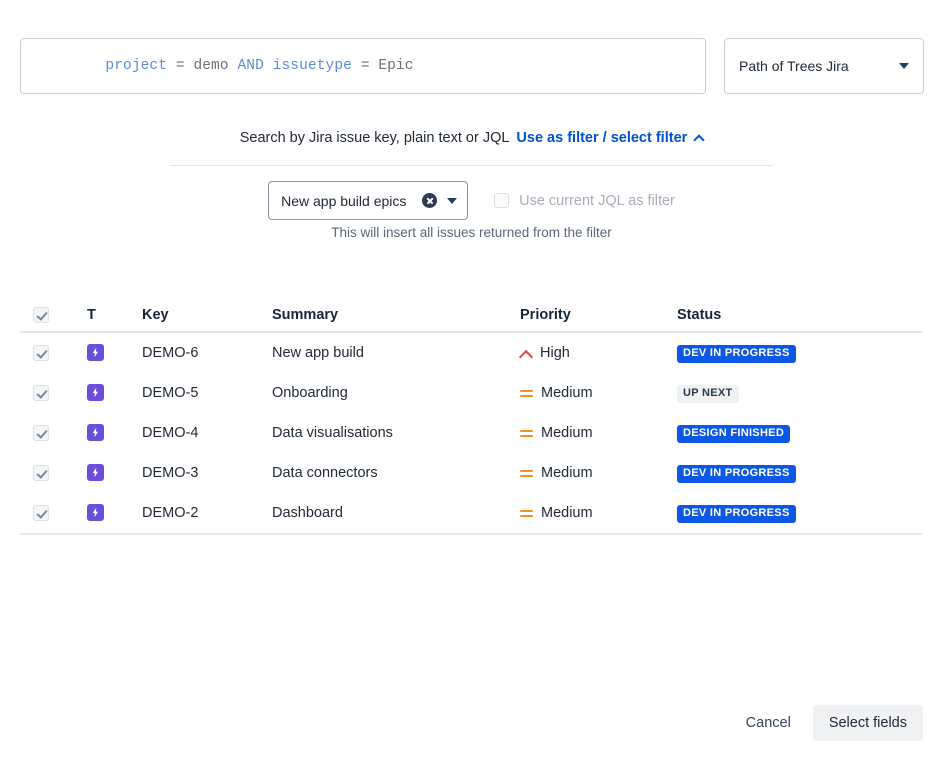  I want to click on row-key: DEMO-2, so click(207, 513).